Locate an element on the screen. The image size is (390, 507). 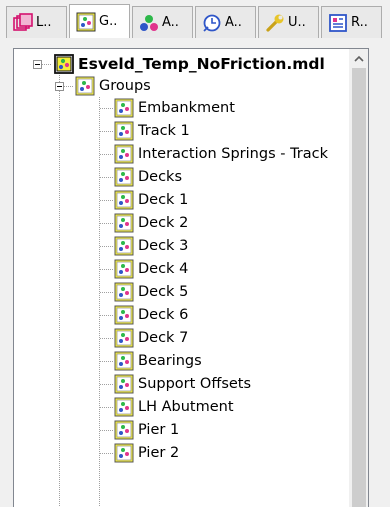
tab-report: R.. is located at coordinates (351, 22).